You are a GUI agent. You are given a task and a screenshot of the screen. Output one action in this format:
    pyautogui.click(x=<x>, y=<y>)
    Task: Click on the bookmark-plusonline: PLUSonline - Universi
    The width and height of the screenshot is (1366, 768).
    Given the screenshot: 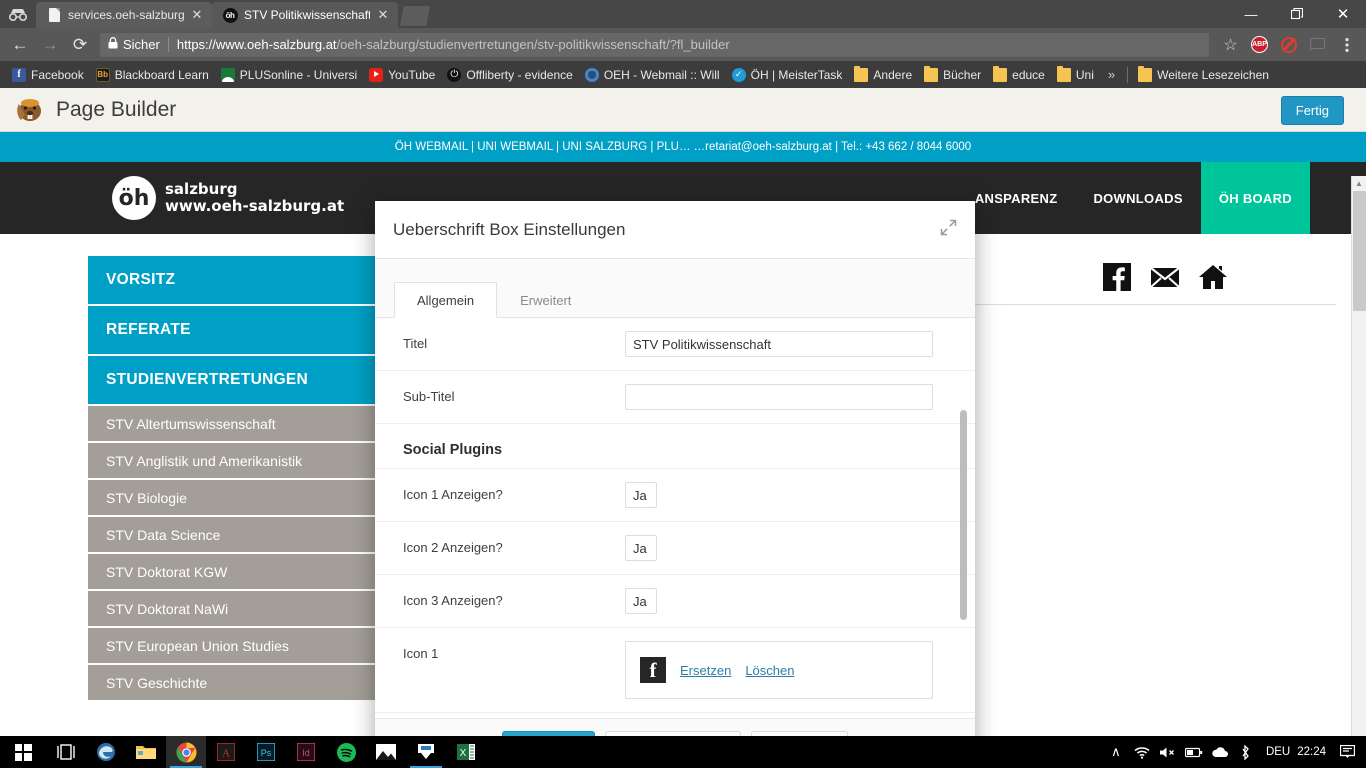 What is the action you would take?
    pyautogui.click(x=289, y=75)
    